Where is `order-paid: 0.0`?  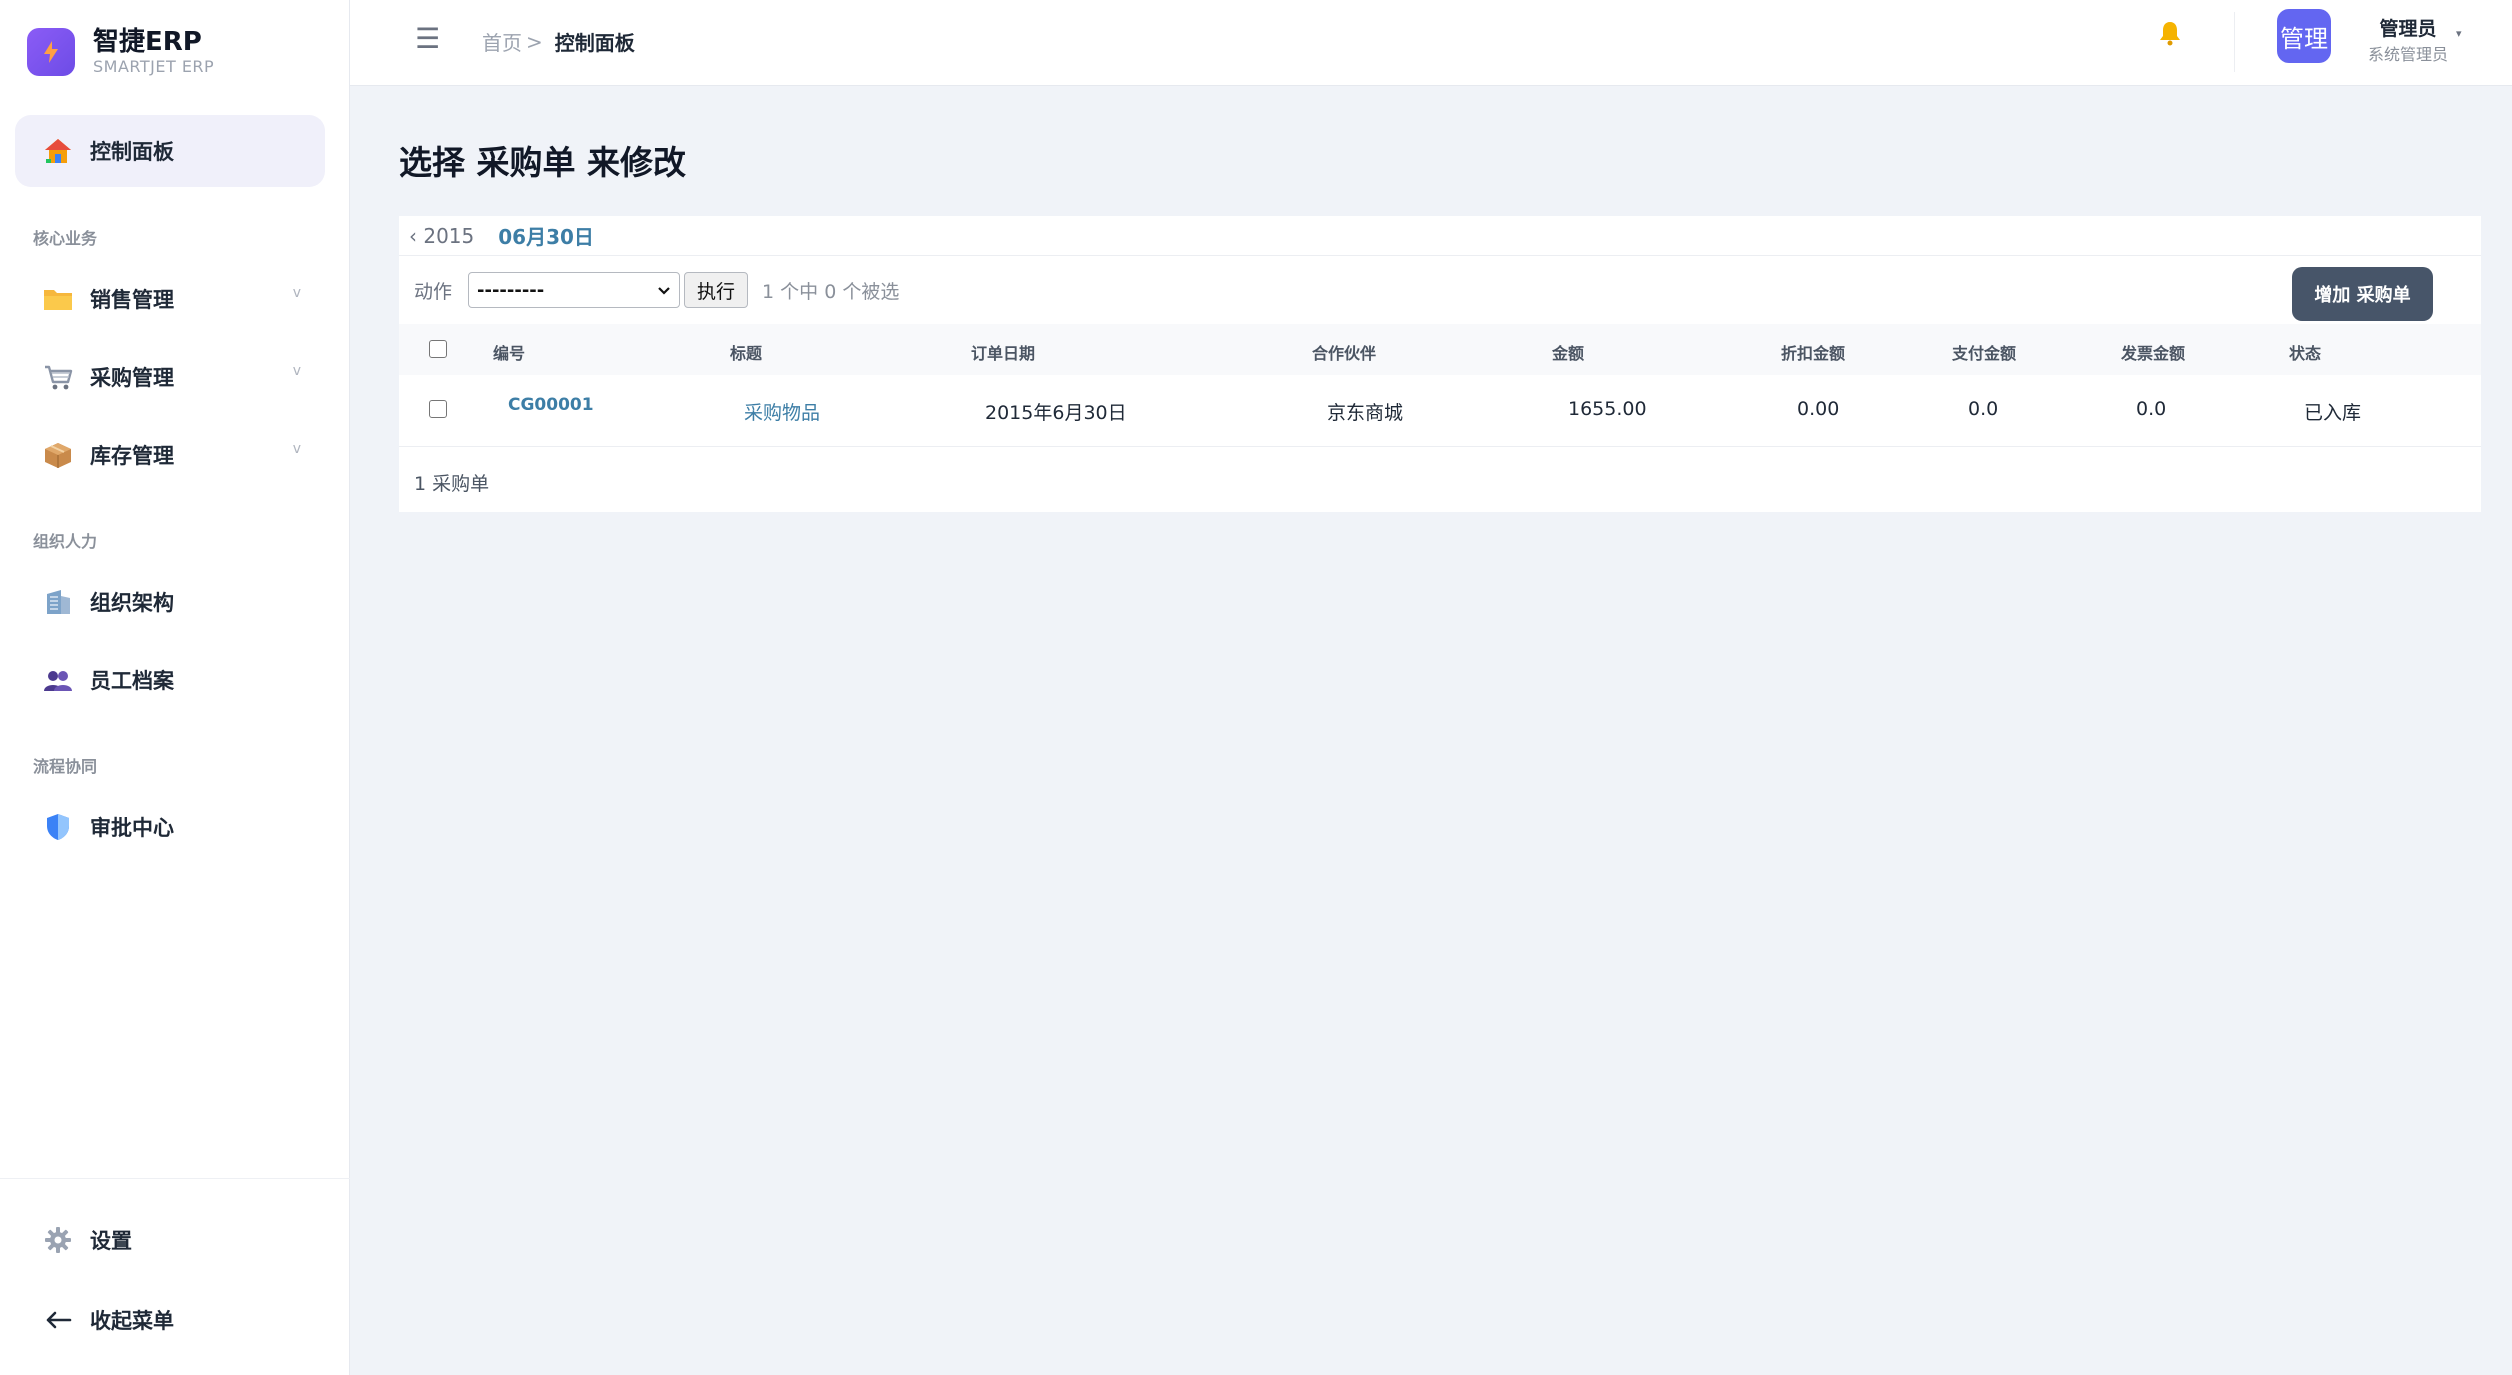
order-paid: 0.0 is located at coordinates (1983, 409).